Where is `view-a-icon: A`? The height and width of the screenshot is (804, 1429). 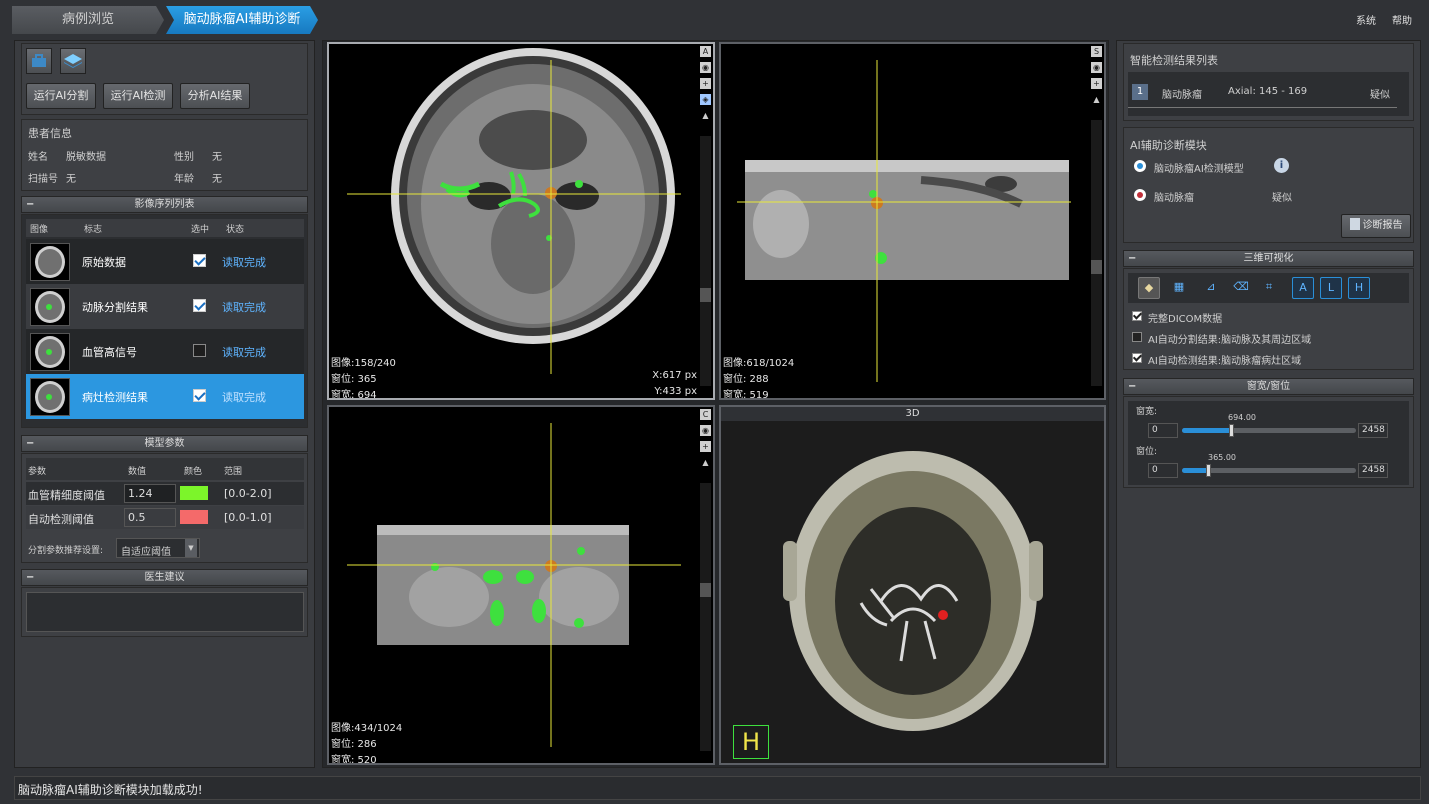 view-a-icon: A is located at coordinates (1303, 288).